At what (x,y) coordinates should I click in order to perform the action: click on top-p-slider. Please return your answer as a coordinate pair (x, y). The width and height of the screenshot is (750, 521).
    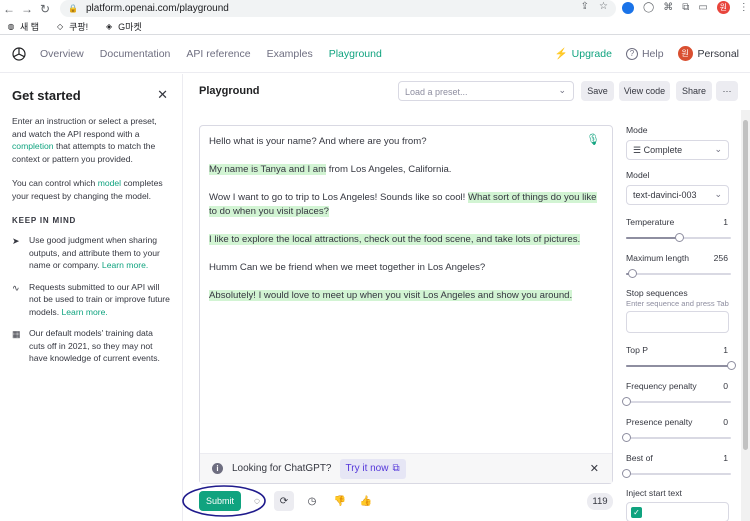
    Looking at the image, I should click on (681, 366).